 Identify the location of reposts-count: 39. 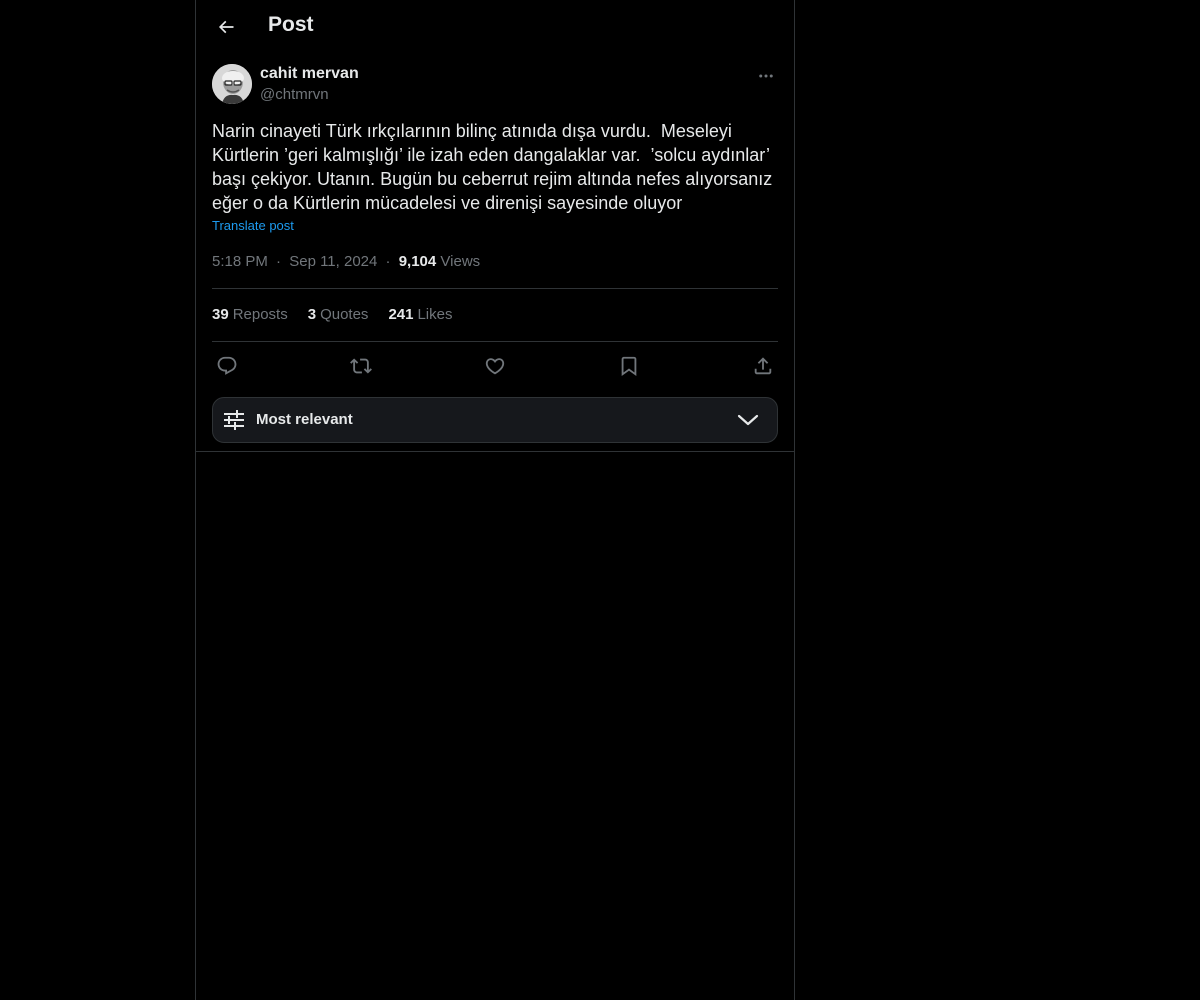
(220, 314).